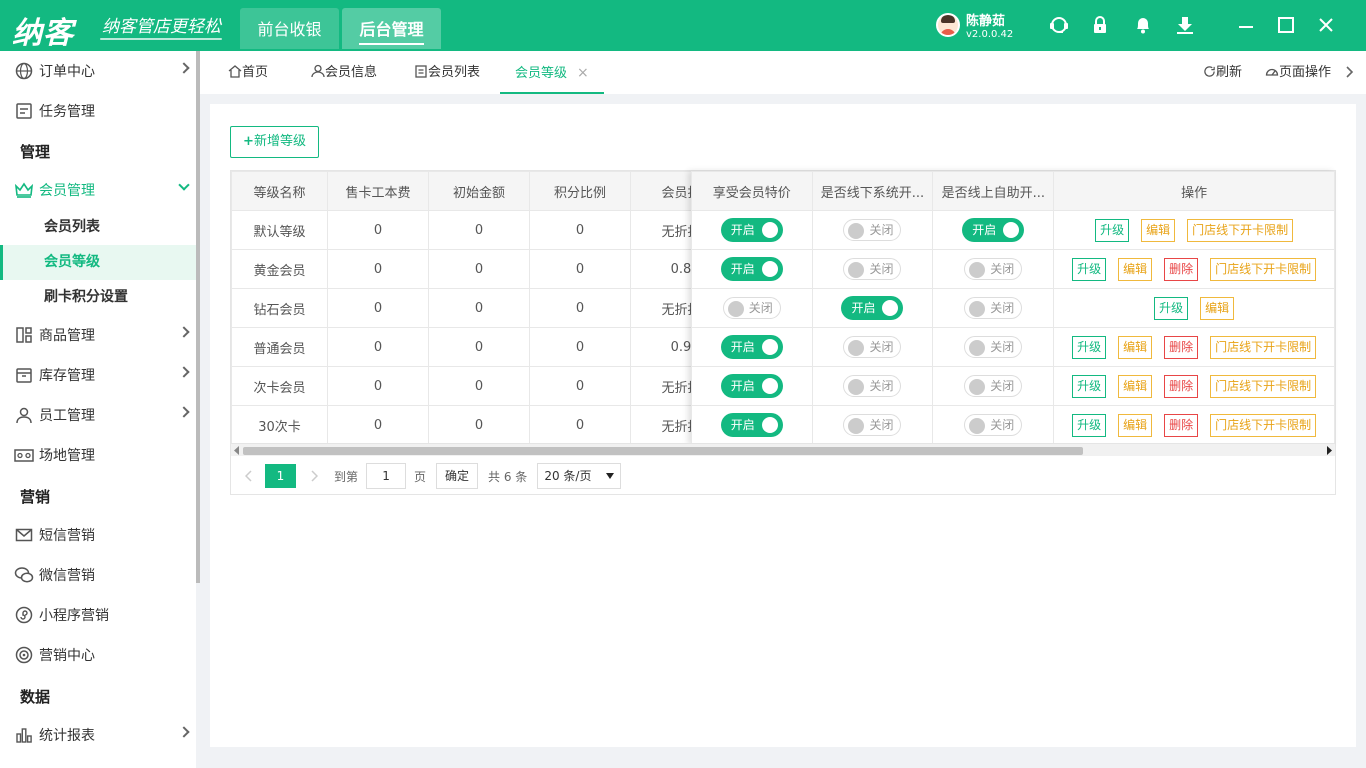  What do you see at coordinates (98, 415) in the screenshot?
I see `sidebar-item-staff: 员工管理` at bounding box center [98, 415].